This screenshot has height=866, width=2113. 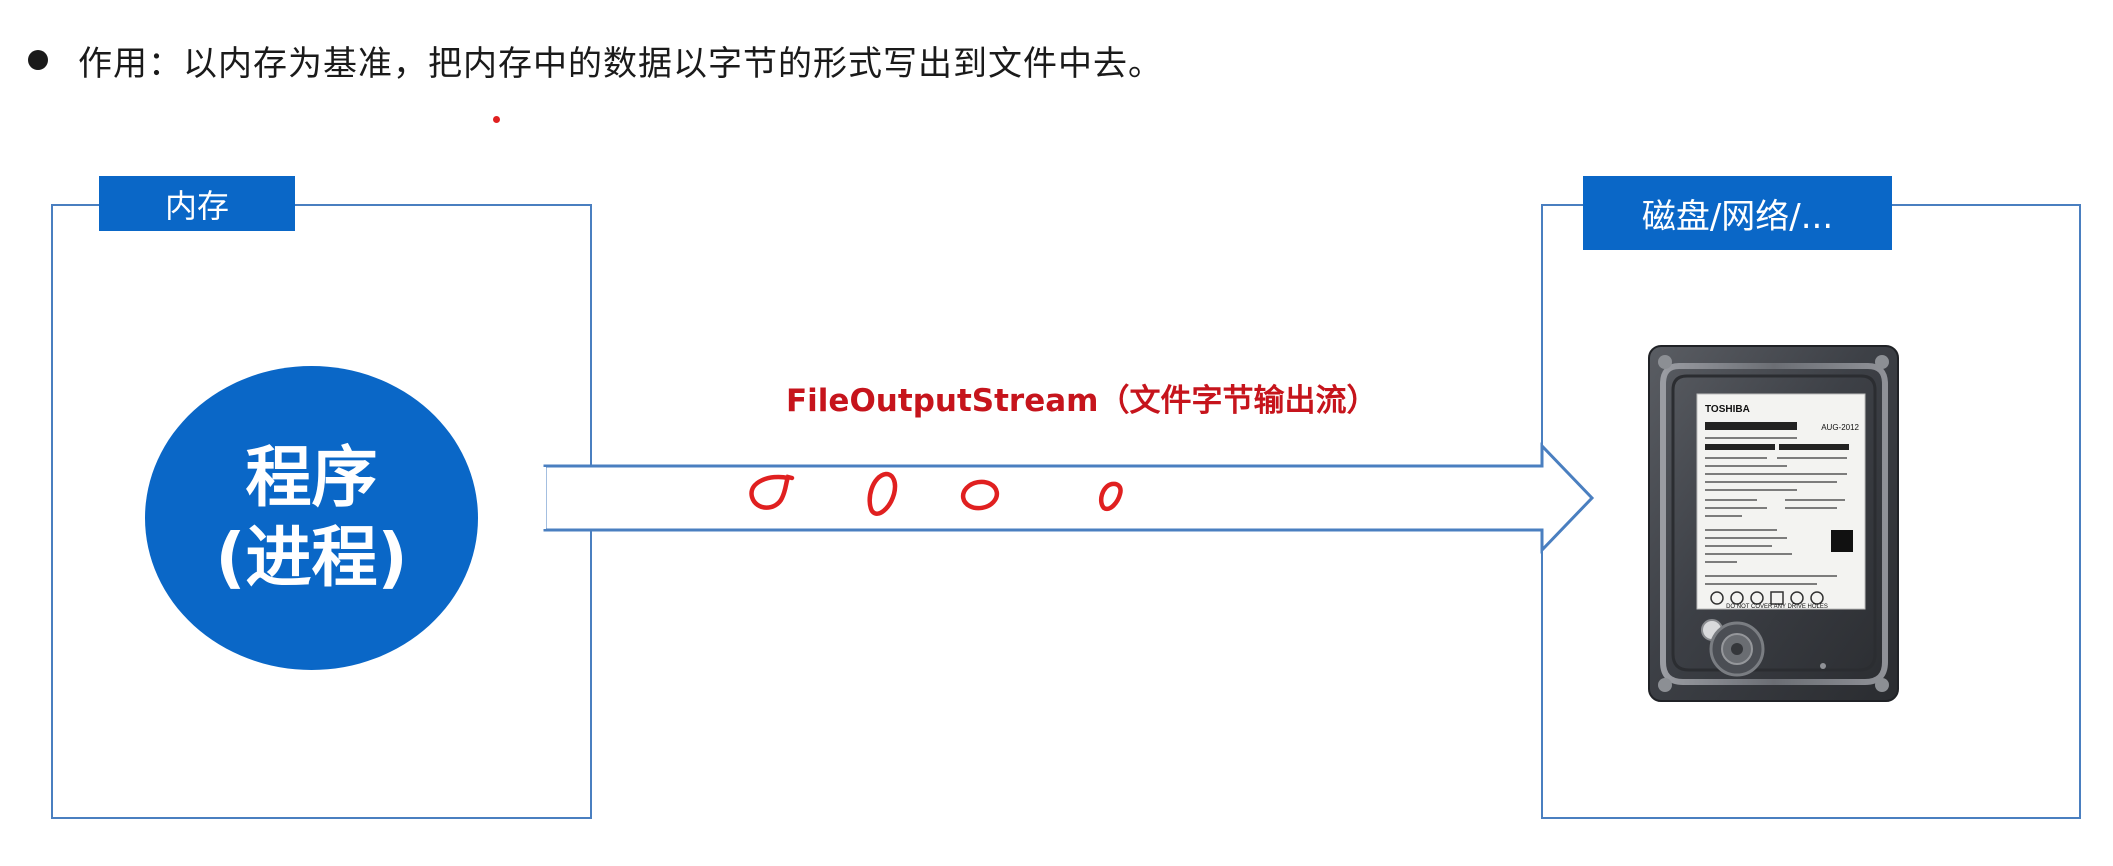 I want to click on disk-brand: TOSHIBA, so click(x=1727, y=409).